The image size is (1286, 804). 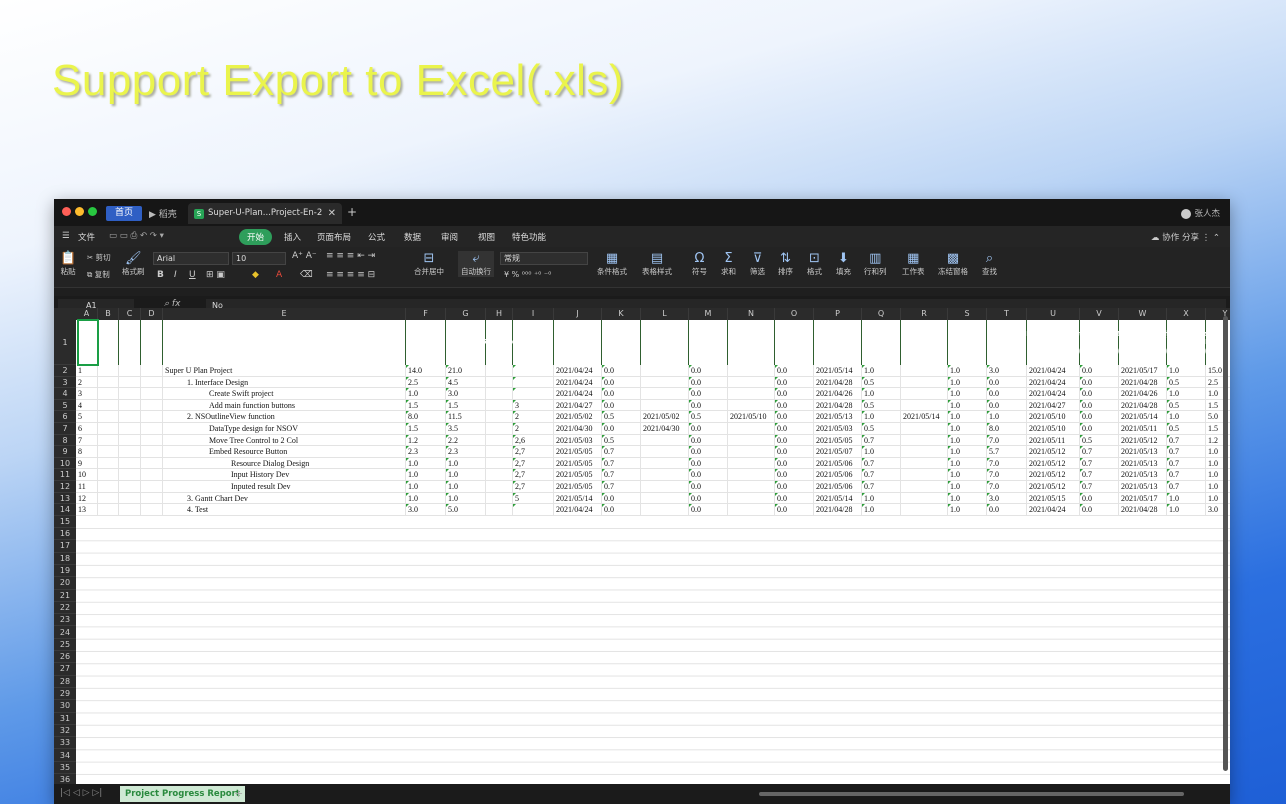 What do you see at coordinates (65, 546) in the screenshot?
I see `row-header-17: 17` at bounding box center [65, 546].